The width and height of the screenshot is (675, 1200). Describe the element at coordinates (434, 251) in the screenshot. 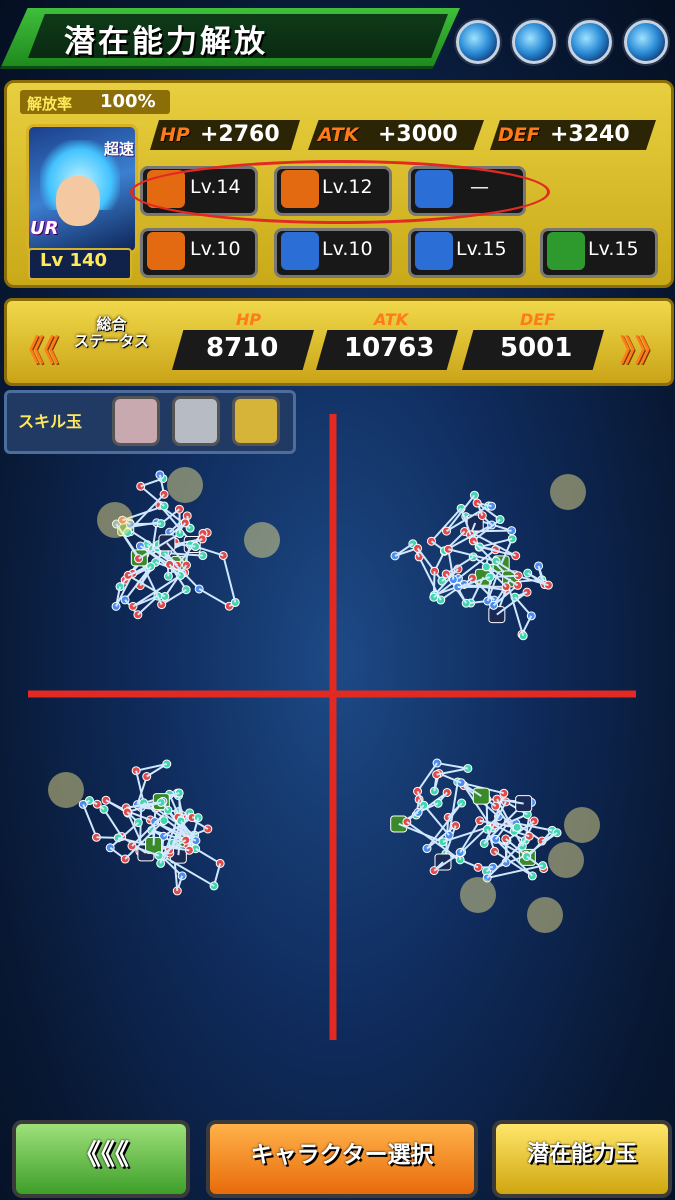

I see `energy-burst-icon` at that location.